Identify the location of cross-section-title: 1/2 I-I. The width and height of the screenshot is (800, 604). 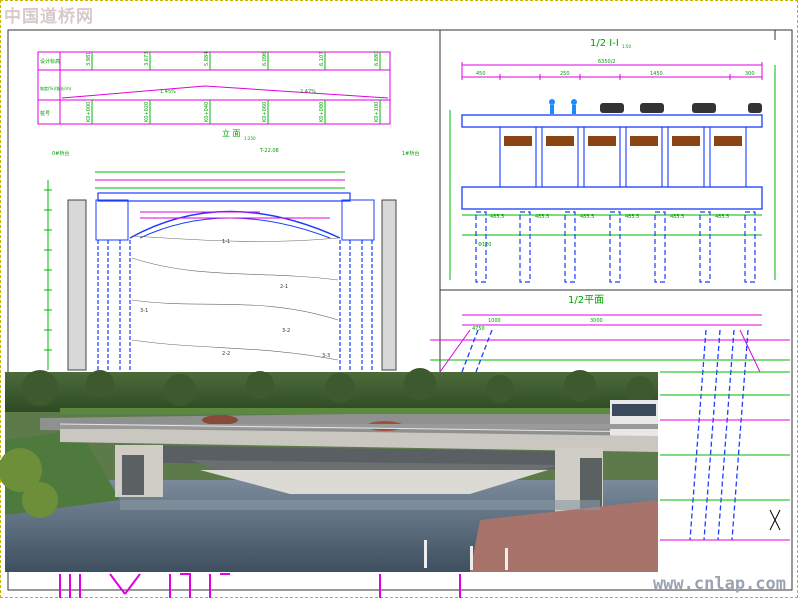
(604, 43).